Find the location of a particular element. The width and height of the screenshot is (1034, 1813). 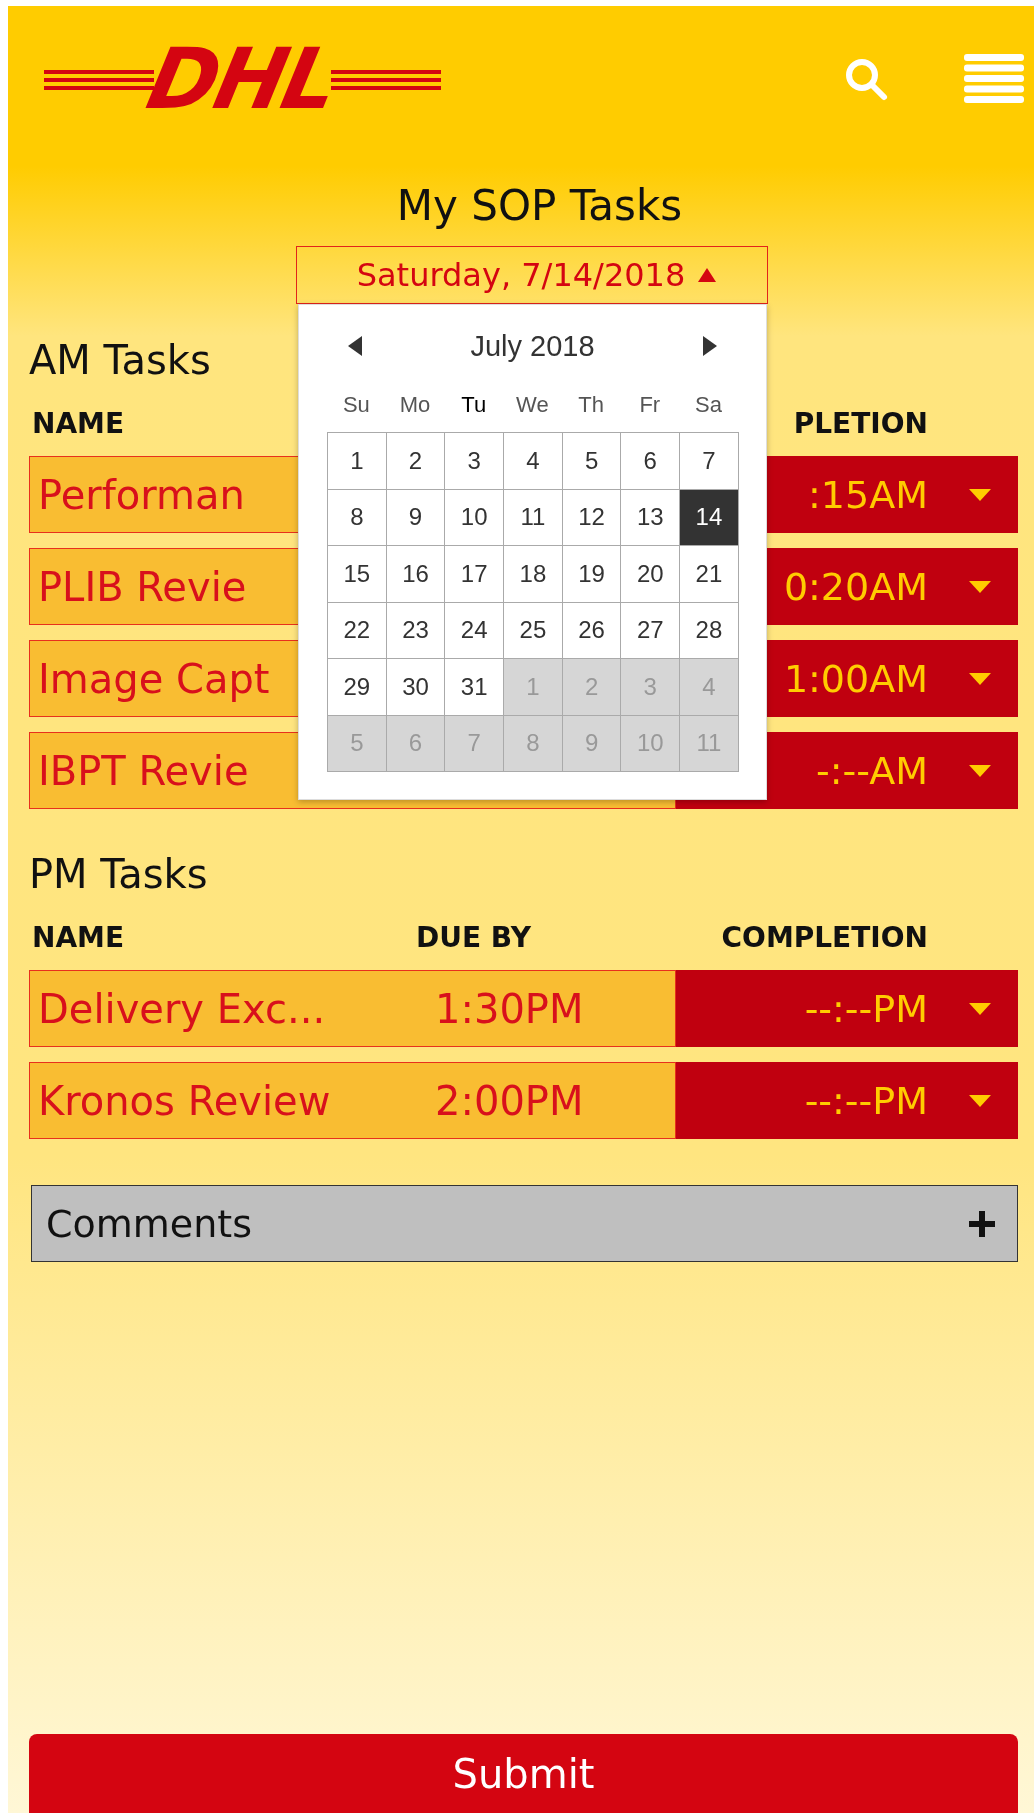

weekday-label: We is located at coordinates (532, 405).